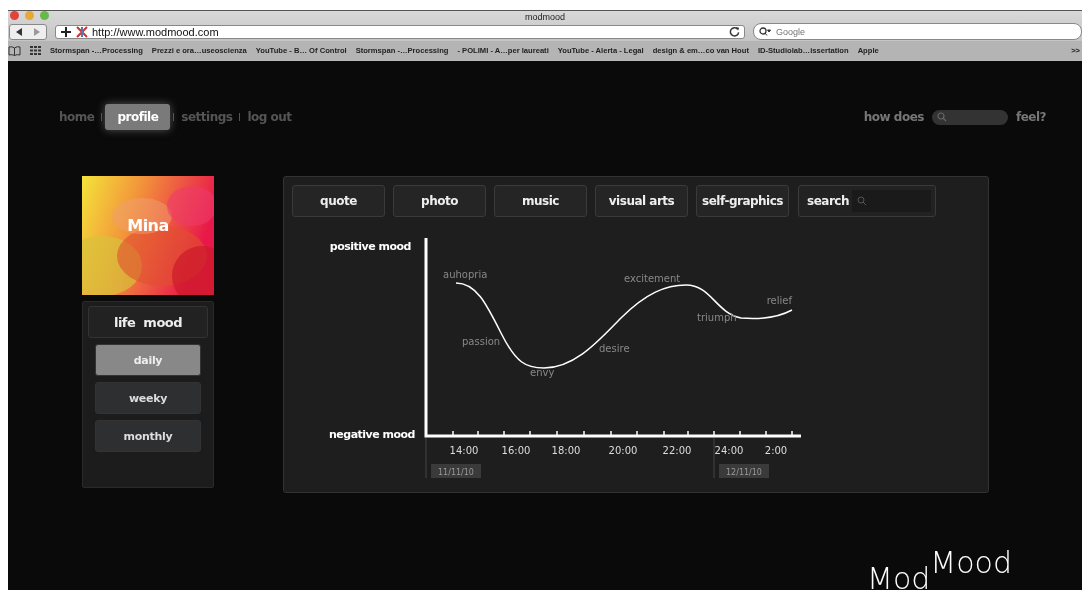 The height and width of the screenshot is (590, 1082). I want to click on time-label: 24:00, so click(729, 450).